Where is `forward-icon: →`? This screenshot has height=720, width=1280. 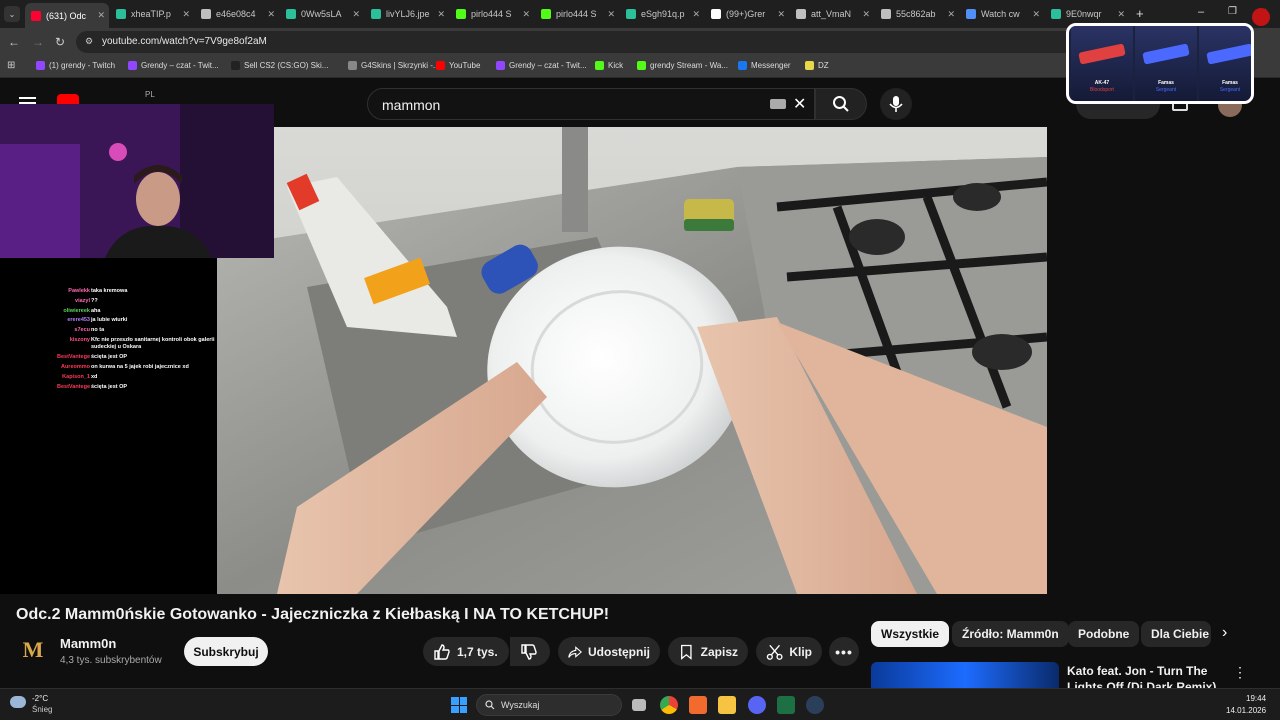 forward-icon: → is located at coordinates (38, 42).